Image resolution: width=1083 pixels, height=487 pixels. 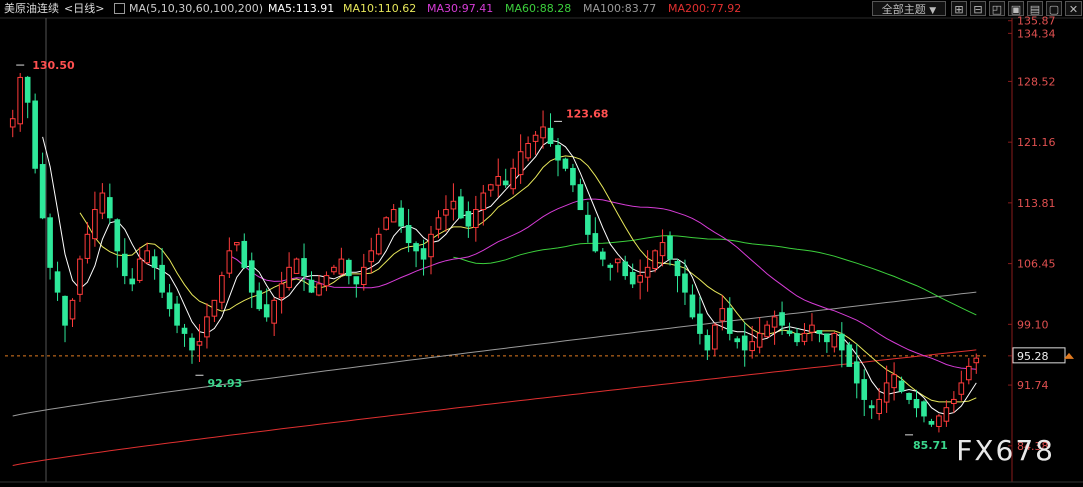 What do you see at coordinates (53, 65) in the screenshot?
I see `high-price-label: 130.50` at bounding box center [53, 65].